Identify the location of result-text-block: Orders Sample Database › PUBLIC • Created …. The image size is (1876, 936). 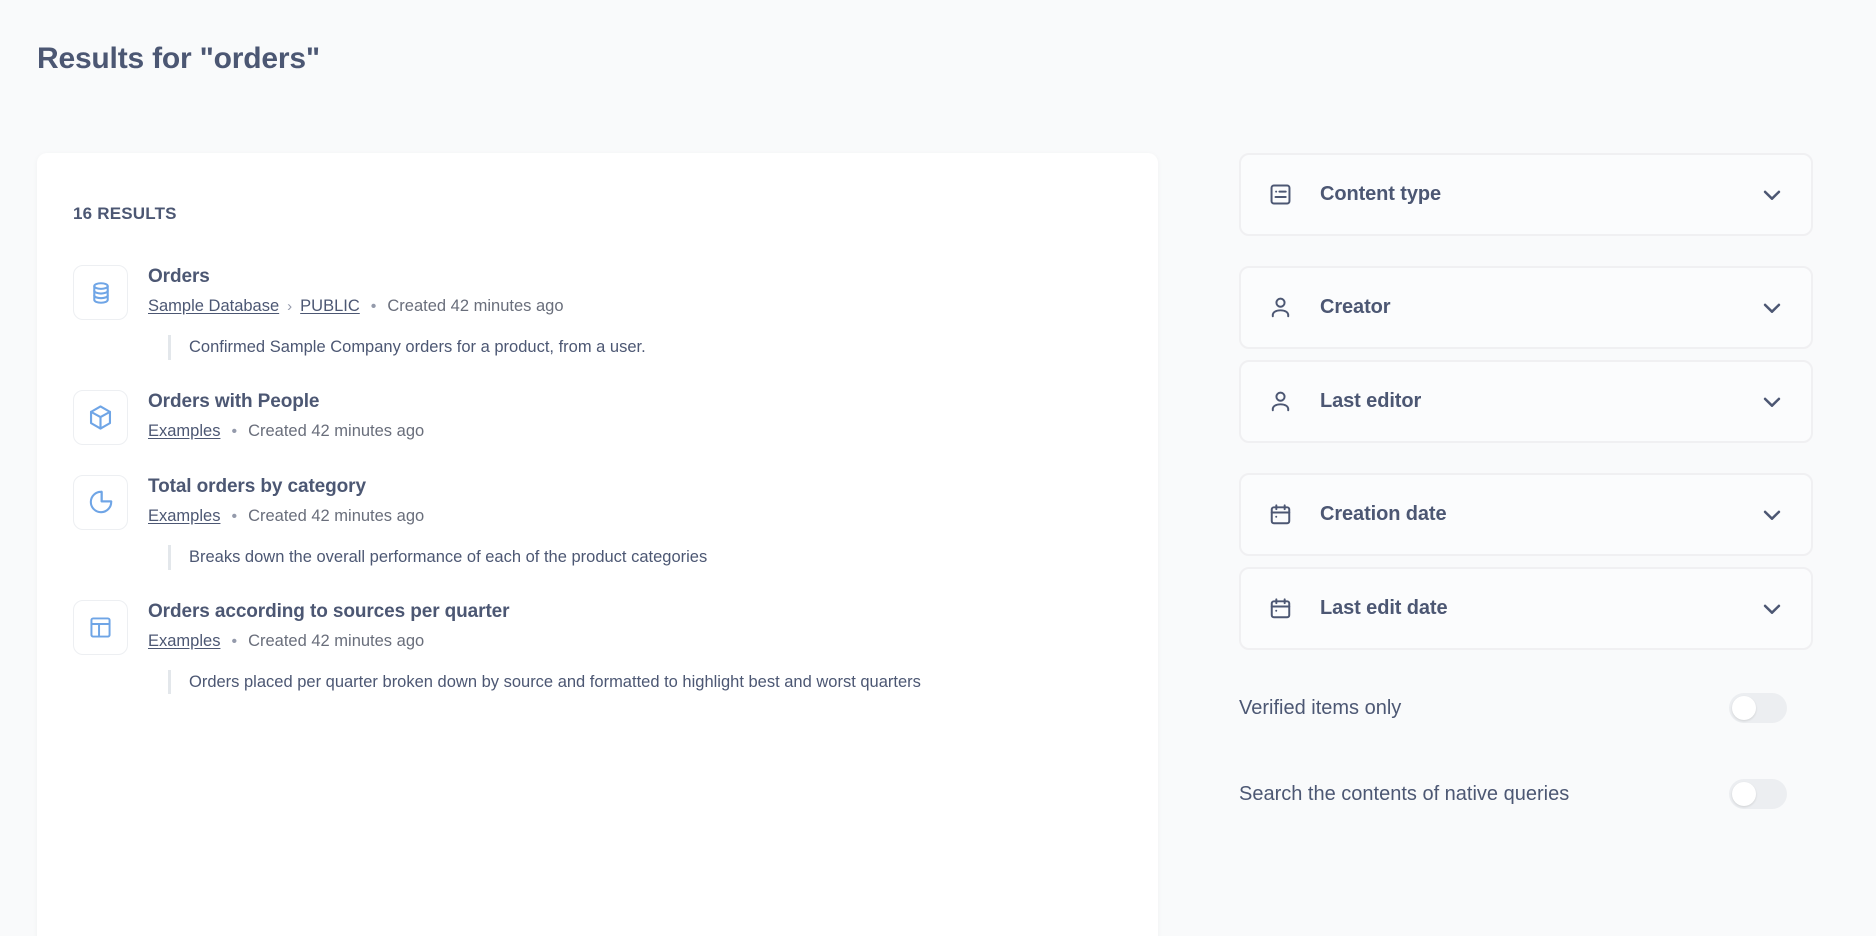
(635, 290).